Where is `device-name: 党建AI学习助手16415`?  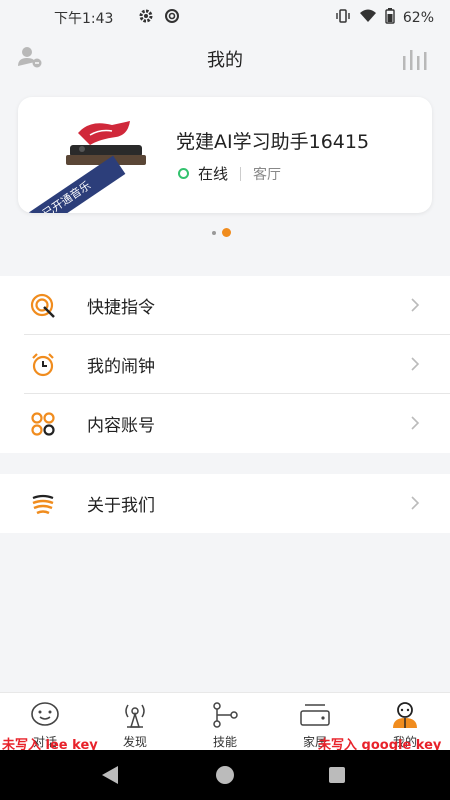
device-name: 党建AI学习助手16415 is located at coordinates (273, 142).